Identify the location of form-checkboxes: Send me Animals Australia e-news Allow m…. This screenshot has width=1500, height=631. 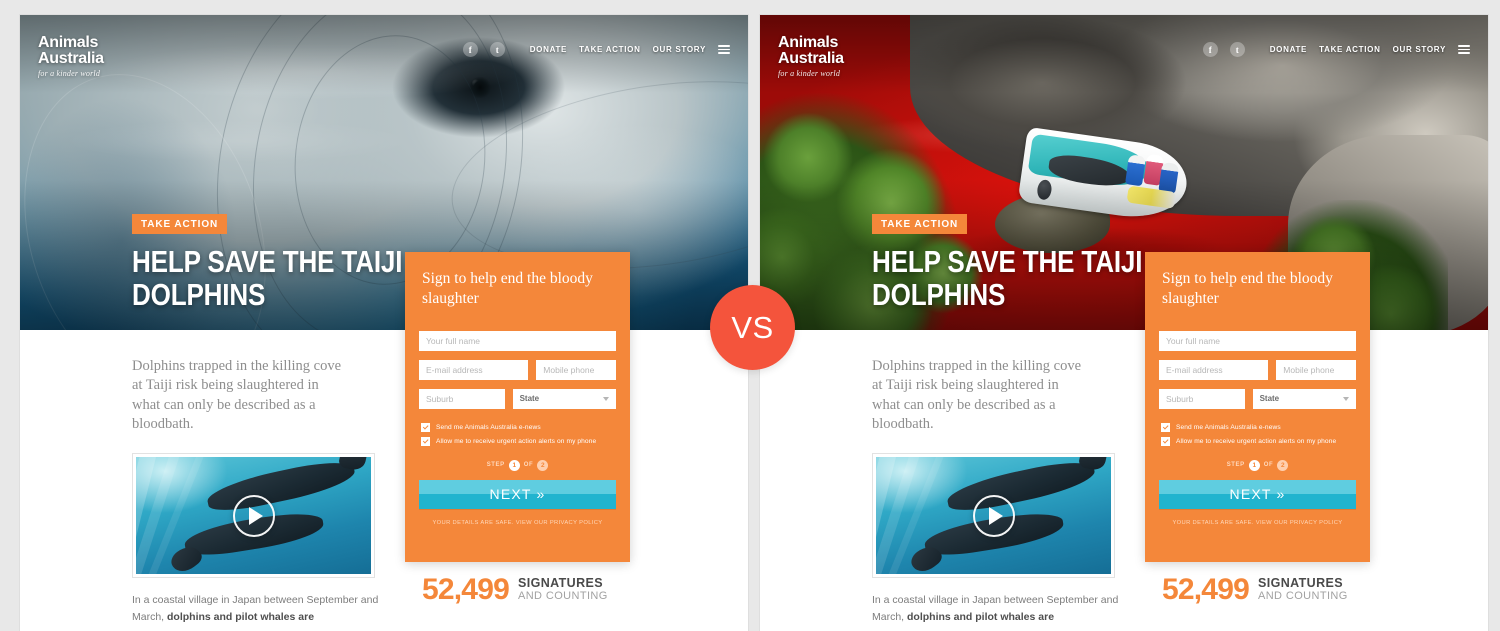
(1257, 432).